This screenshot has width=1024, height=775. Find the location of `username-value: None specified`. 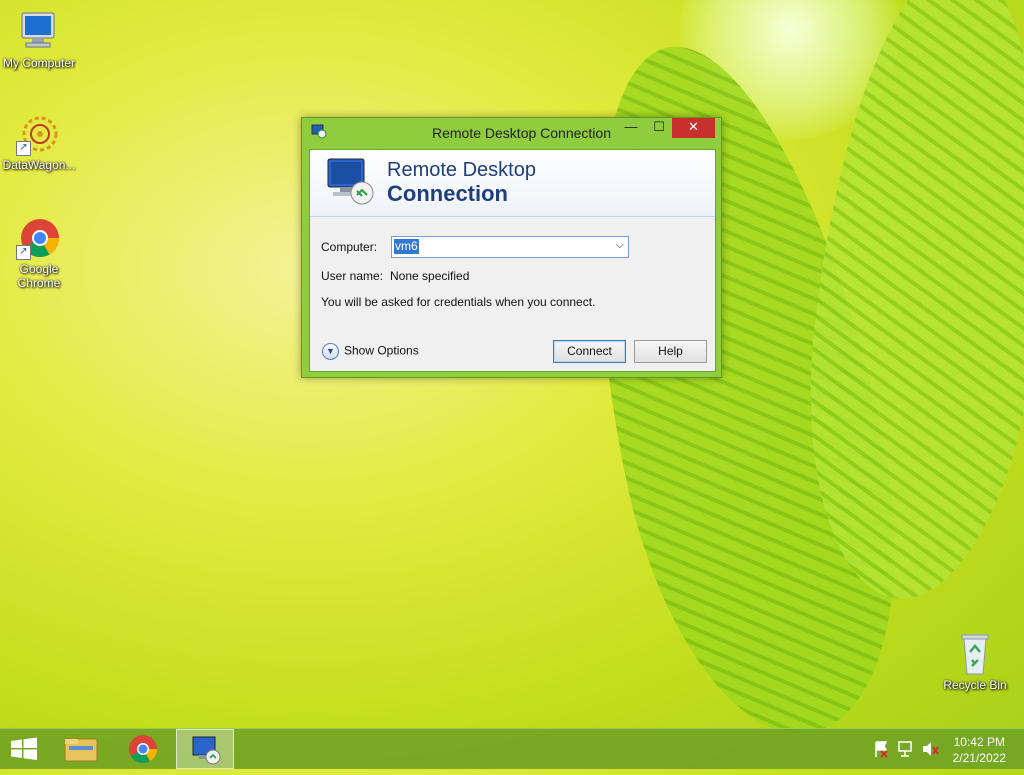

username-value: None specified is located at coordinates (430, 276).